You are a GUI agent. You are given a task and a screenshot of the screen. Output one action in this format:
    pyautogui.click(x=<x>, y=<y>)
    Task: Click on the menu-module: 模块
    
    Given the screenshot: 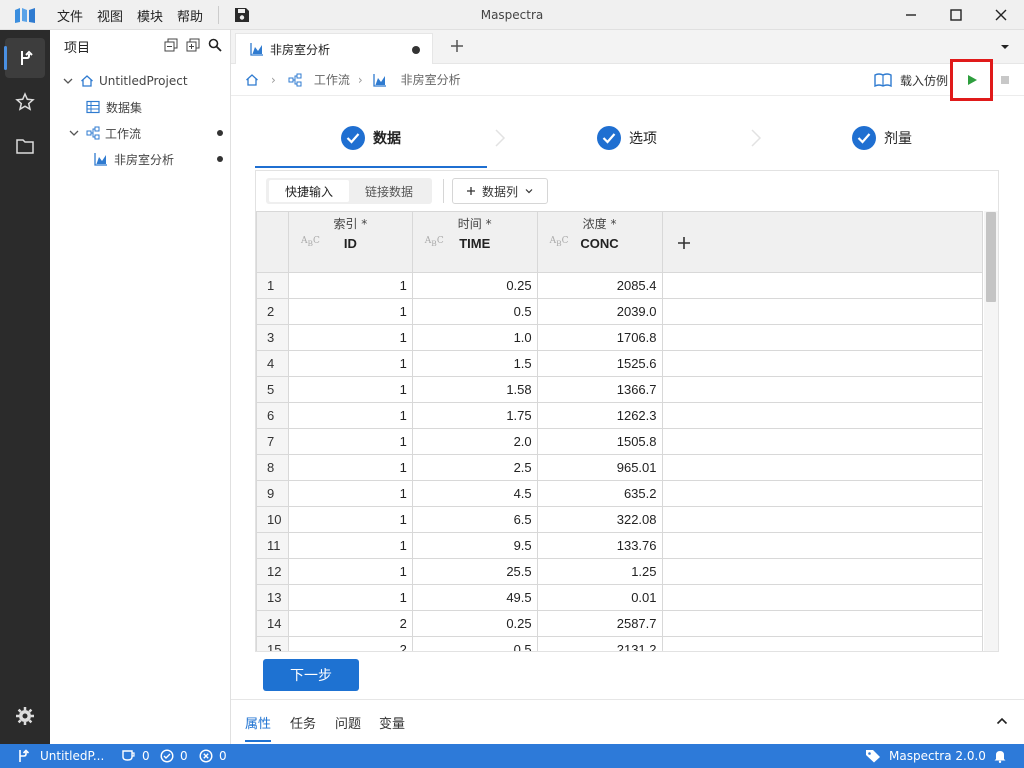 What is the action you would take?
    pyautogui.click(x=150, y=15)
    